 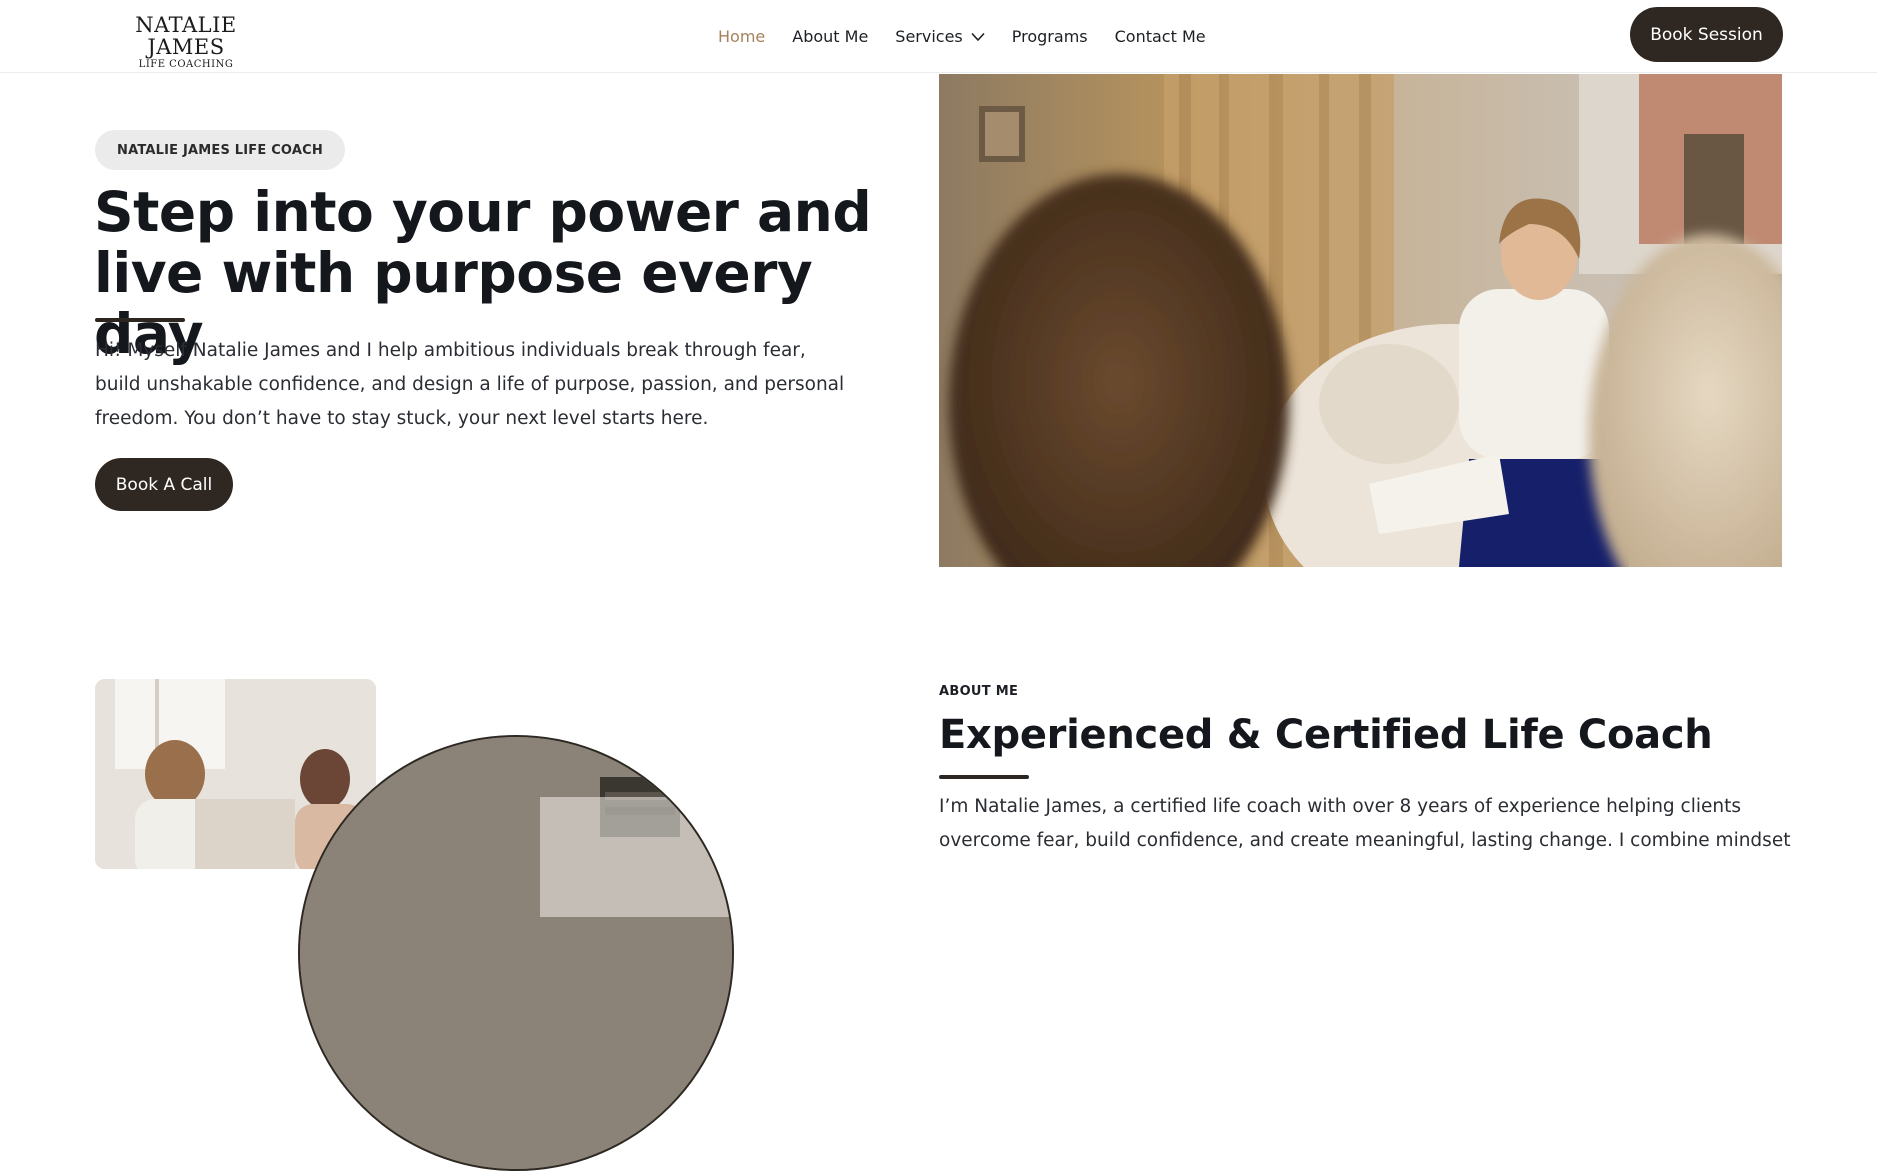 I want to click on logo-subtitle: LIFE COACHING, so click(x=186, y=64).